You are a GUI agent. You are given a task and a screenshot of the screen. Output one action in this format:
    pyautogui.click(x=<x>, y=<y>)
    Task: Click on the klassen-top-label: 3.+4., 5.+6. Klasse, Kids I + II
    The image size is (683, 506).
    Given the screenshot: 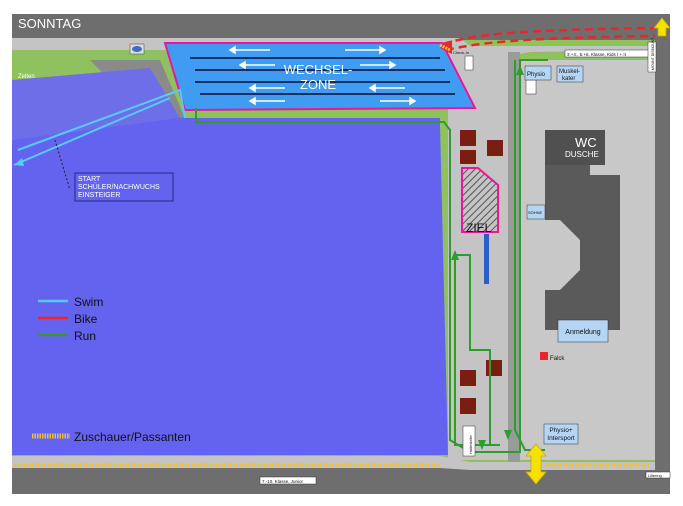 What is the action you would take?
    pyautogui.click(x=596, y=54)
    